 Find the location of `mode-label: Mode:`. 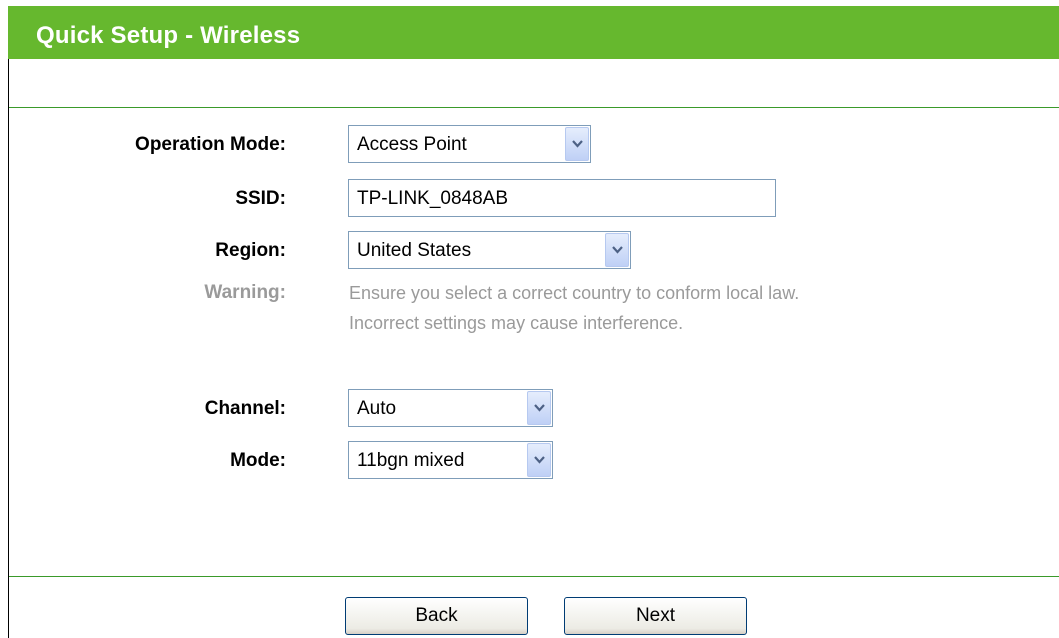

mode-label: Mode: is located at coordinates (258, 460).